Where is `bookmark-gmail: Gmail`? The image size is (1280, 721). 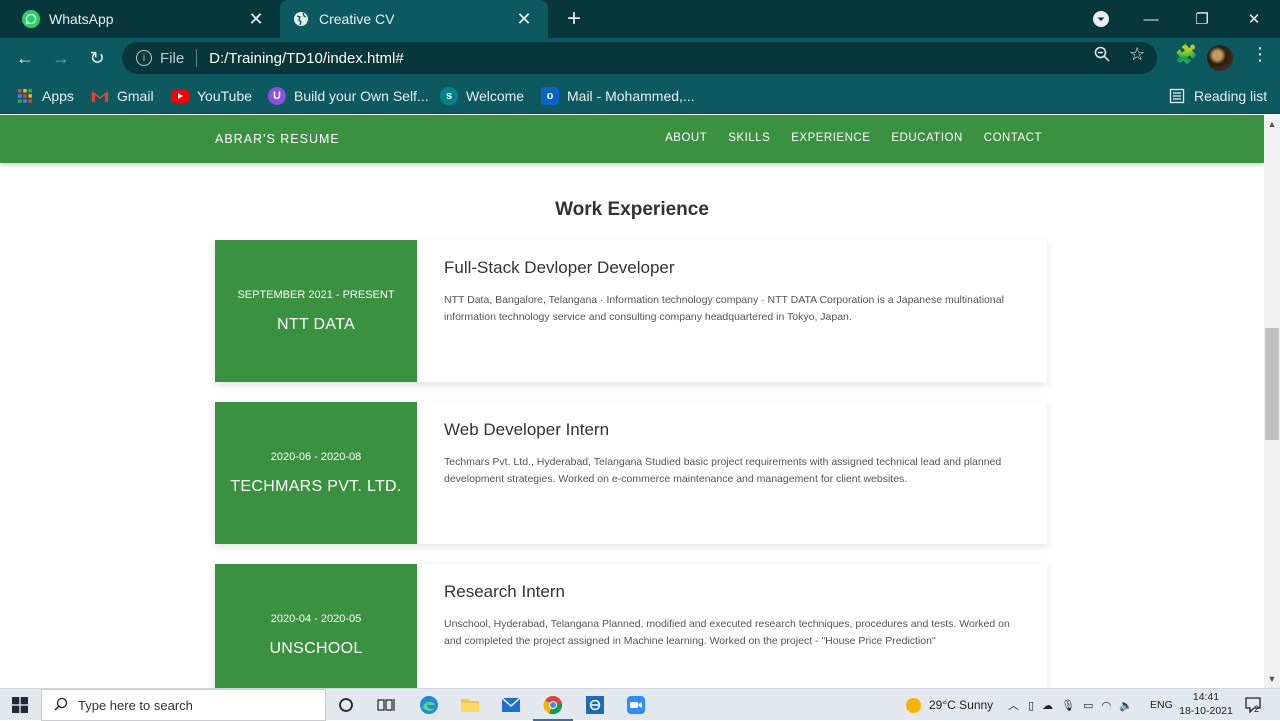 bookmark-gmail: Gmail is located at coordinates (122, 96).